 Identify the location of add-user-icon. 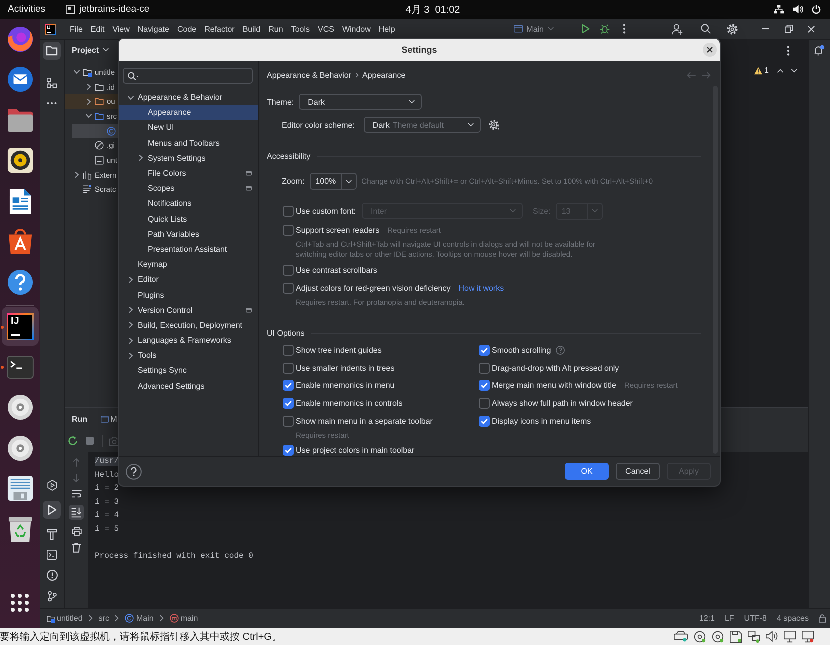
(677, 29).